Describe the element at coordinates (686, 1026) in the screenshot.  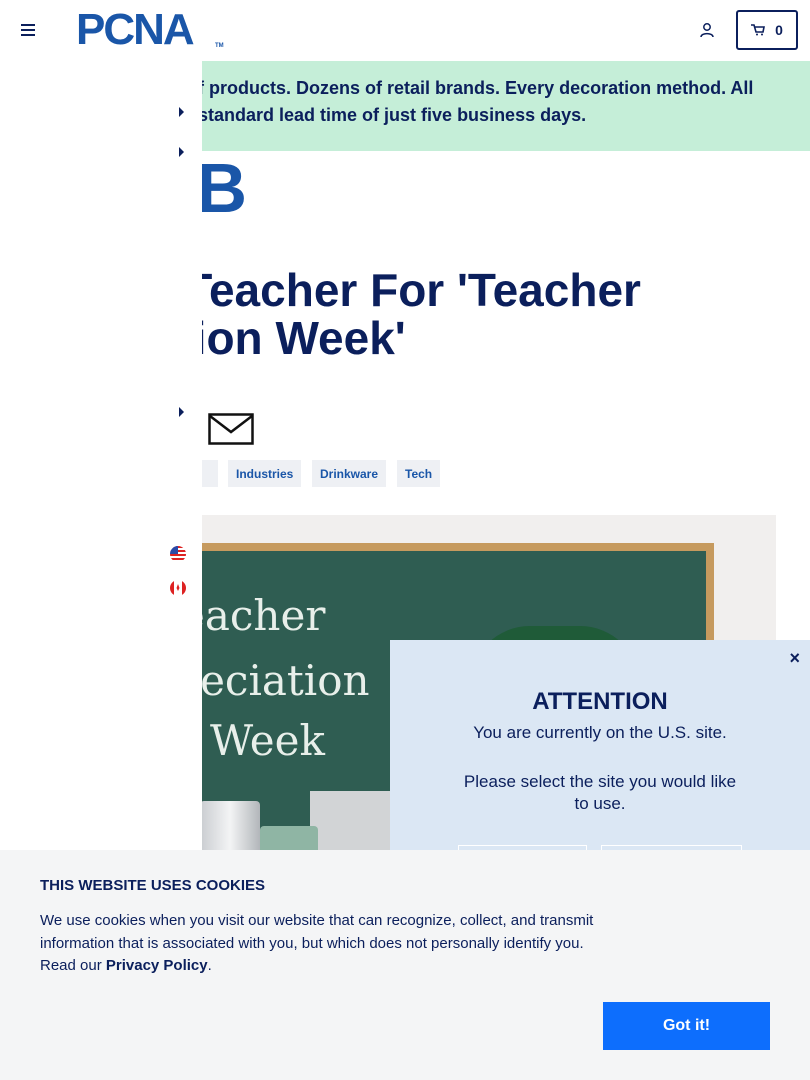
I see `accept-cookies-button: Got it!` at that location.